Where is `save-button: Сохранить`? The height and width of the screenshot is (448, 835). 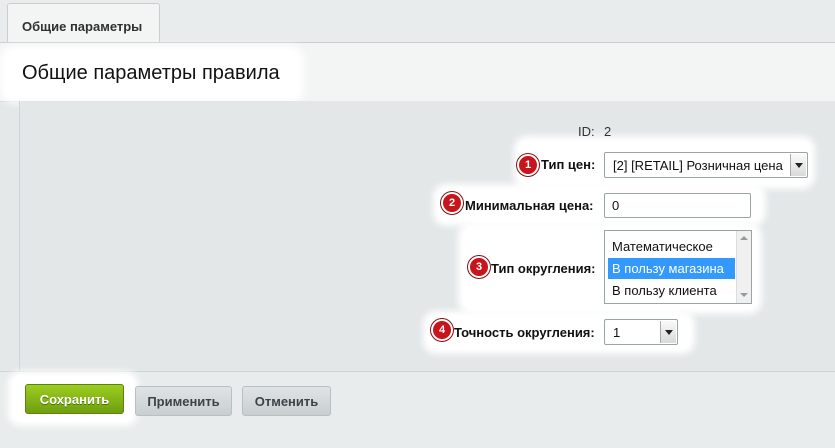
save-button: Сохранить is located at coordinates (74, 399).